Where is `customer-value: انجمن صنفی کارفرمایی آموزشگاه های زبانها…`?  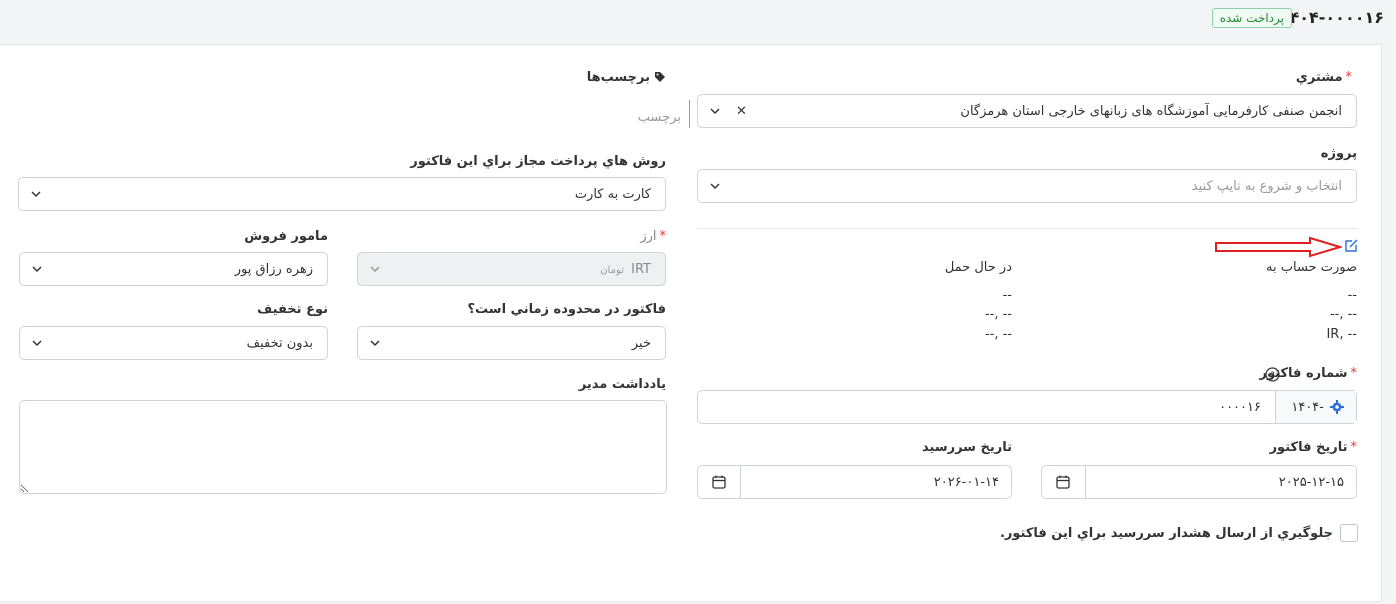
customer-value: انجمن صنفی کارفرمایی آموزشگاه های زبانها… is located at coordinates (1151, 111).